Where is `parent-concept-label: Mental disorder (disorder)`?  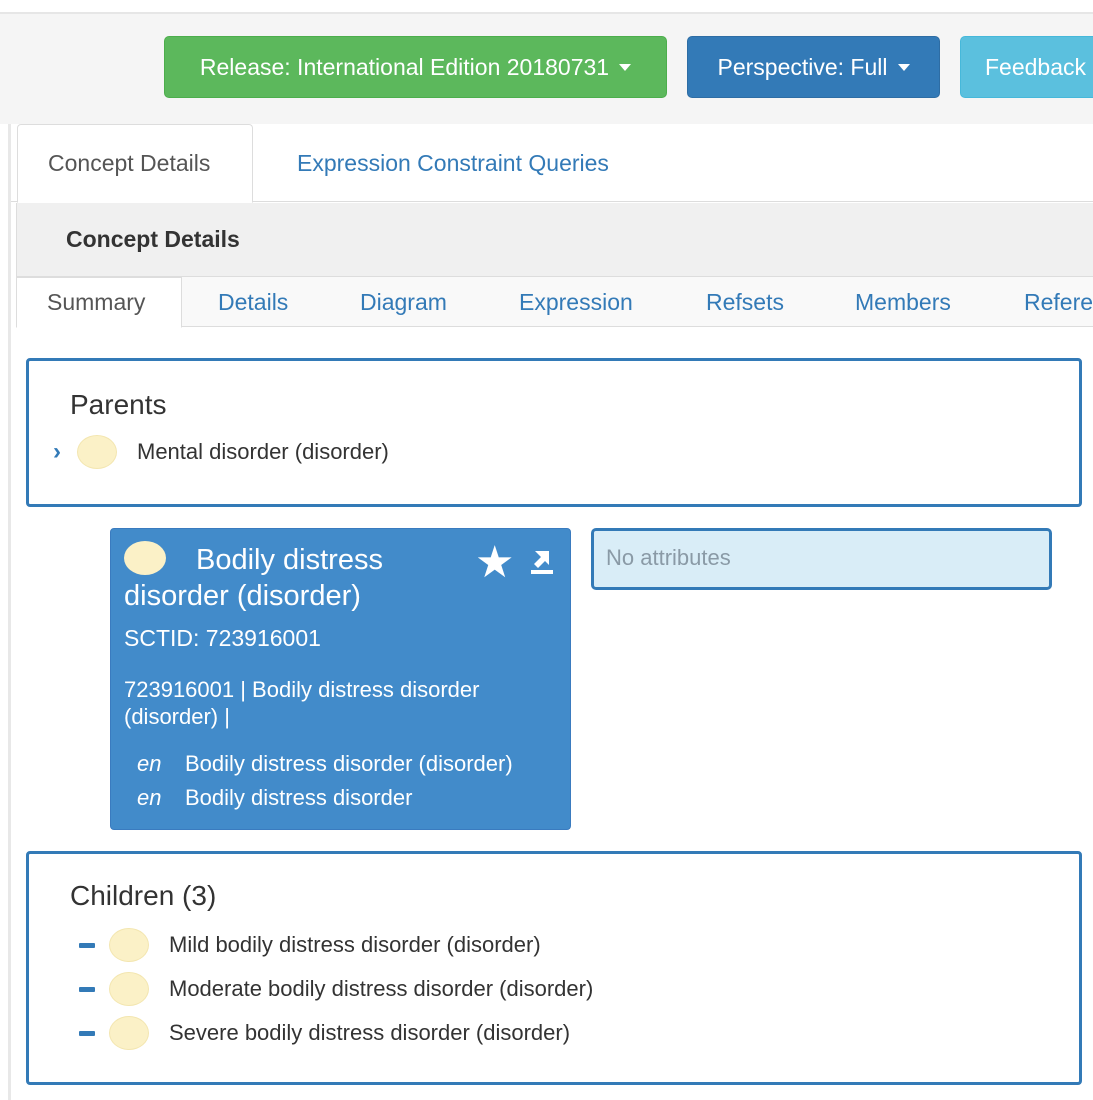
parent-concept-label: Mental disorder (disorder) is located at coordinates (263, 452).